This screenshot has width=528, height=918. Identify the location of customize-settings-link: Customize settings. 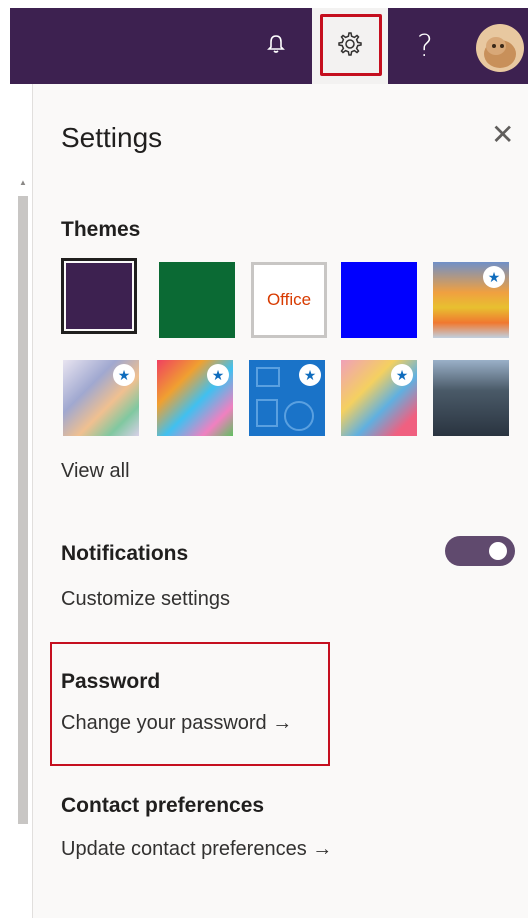
(145, 599).